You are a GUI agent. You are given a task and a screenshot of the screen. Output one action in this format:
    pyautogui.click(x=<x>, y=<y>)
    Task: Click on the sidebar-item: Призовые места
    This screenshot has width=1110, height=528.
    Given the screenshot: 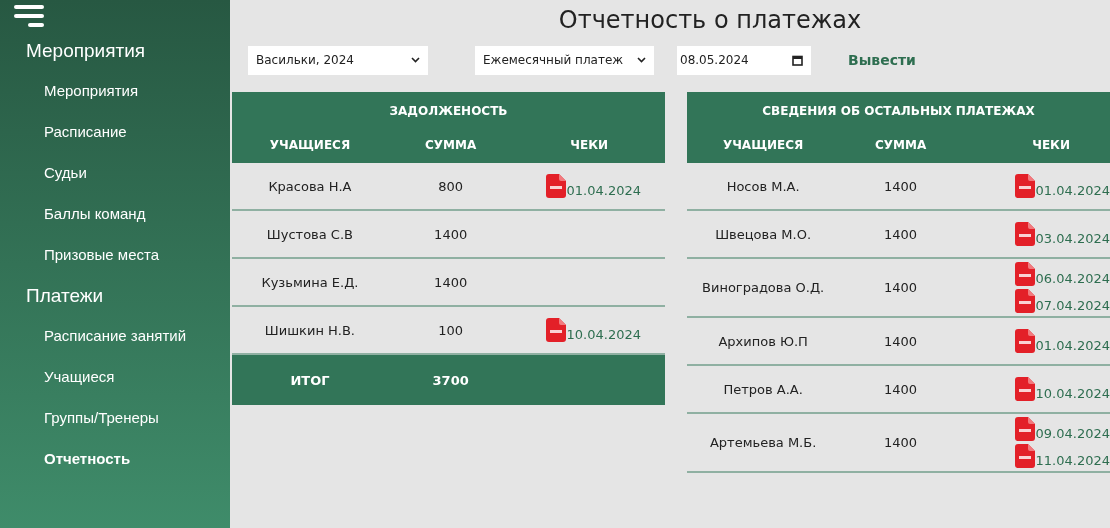 What is the action you would take?
    pyautogui.click(x=101, y=254)
    